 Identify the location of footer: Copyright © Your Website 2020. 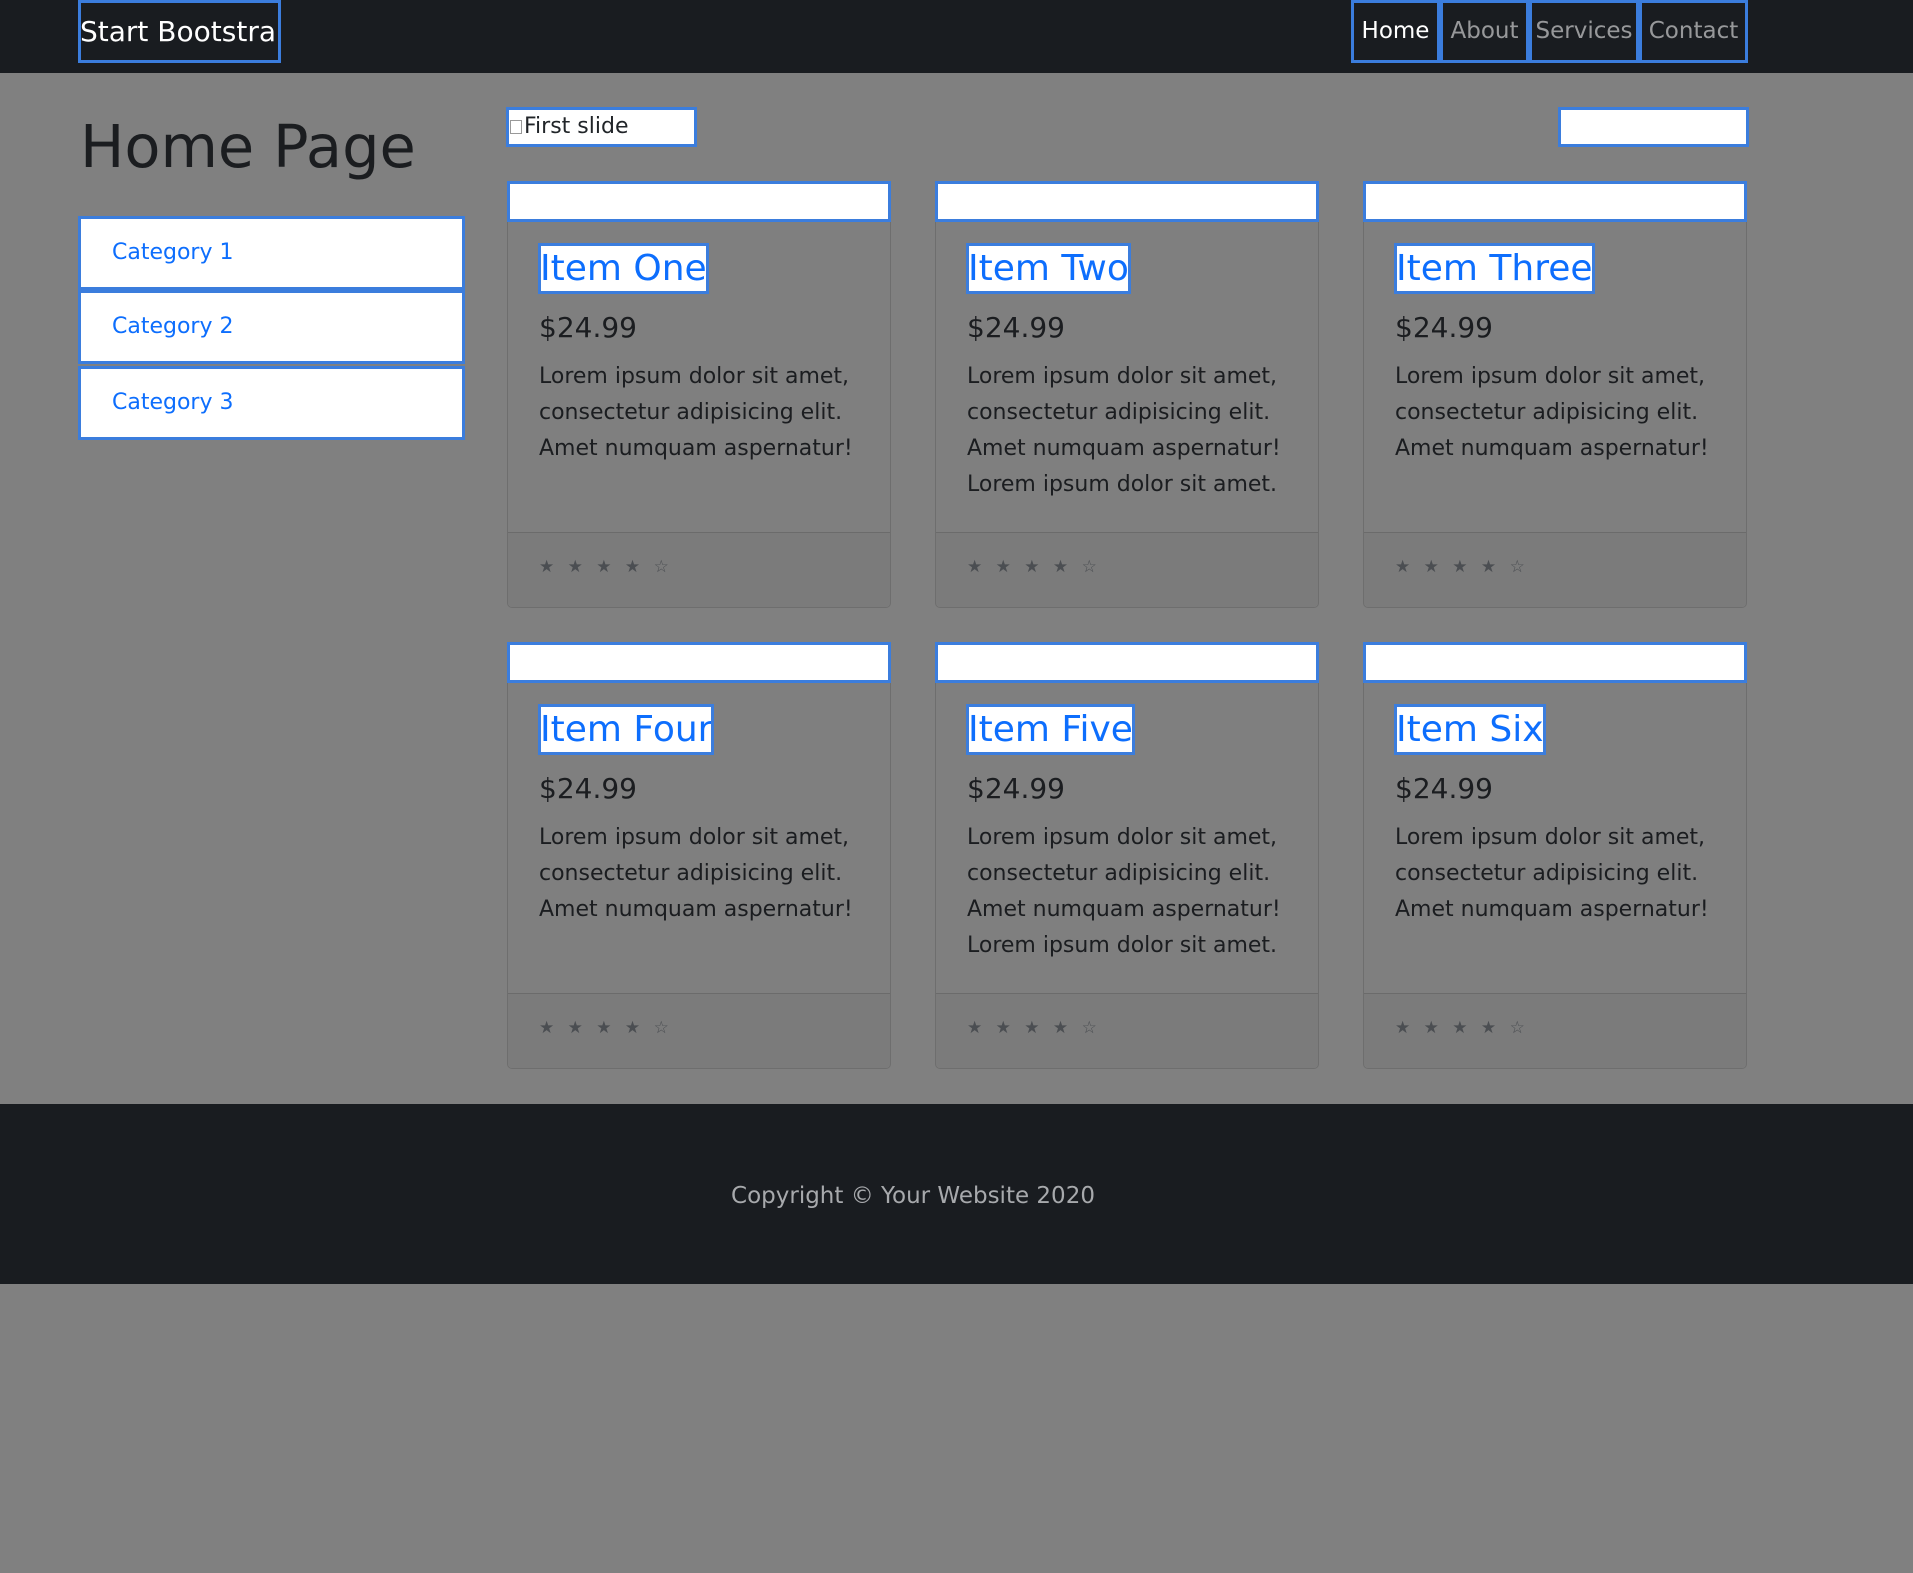
(956, 1194).